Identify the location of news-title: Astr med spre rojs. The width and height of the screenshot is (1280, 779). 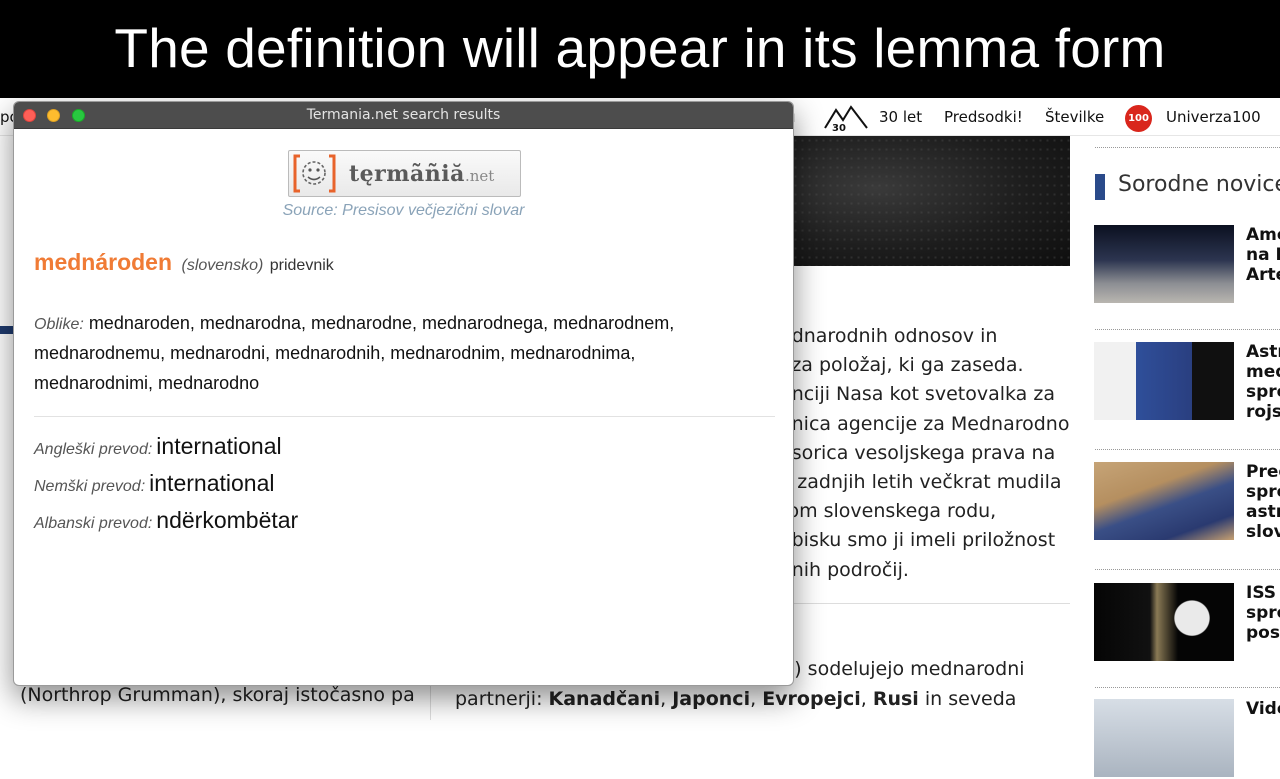
(1263, 382).